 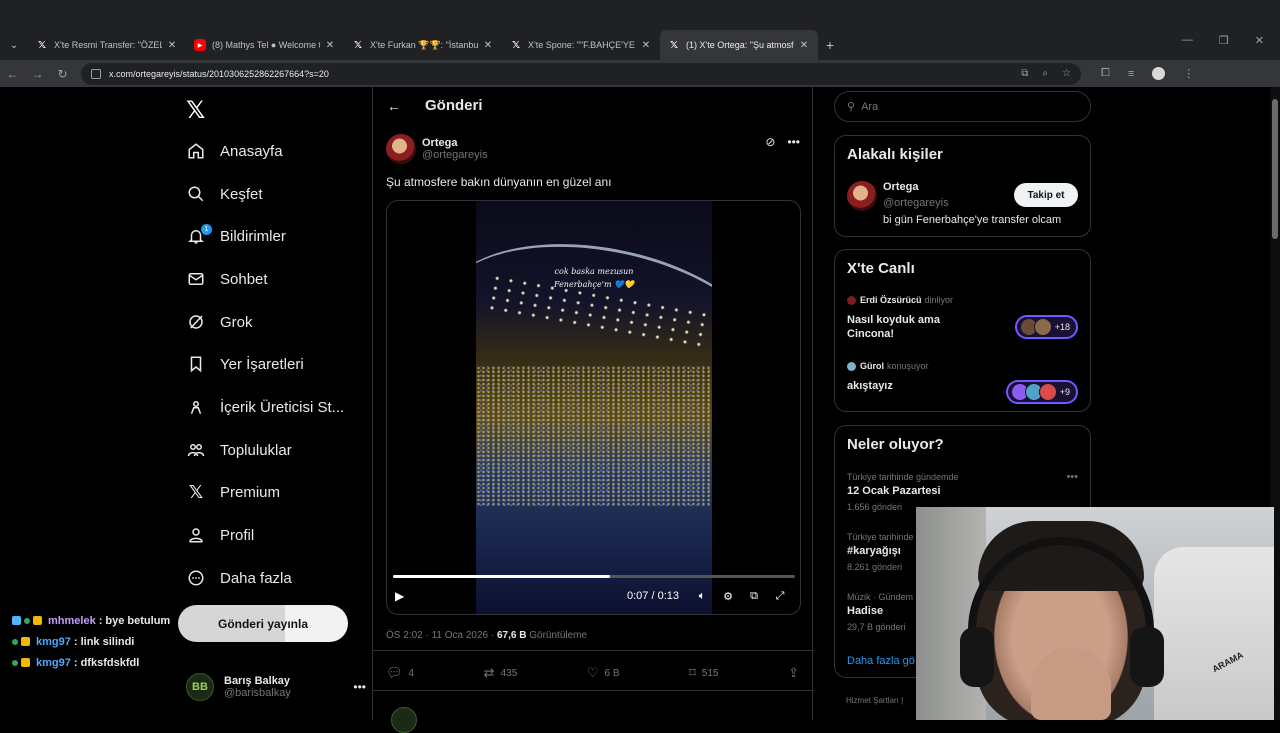 I want to click on video-frame: cok baska mezusun Fenerbahçe'm 💙💛, so click(x=594, y=407).